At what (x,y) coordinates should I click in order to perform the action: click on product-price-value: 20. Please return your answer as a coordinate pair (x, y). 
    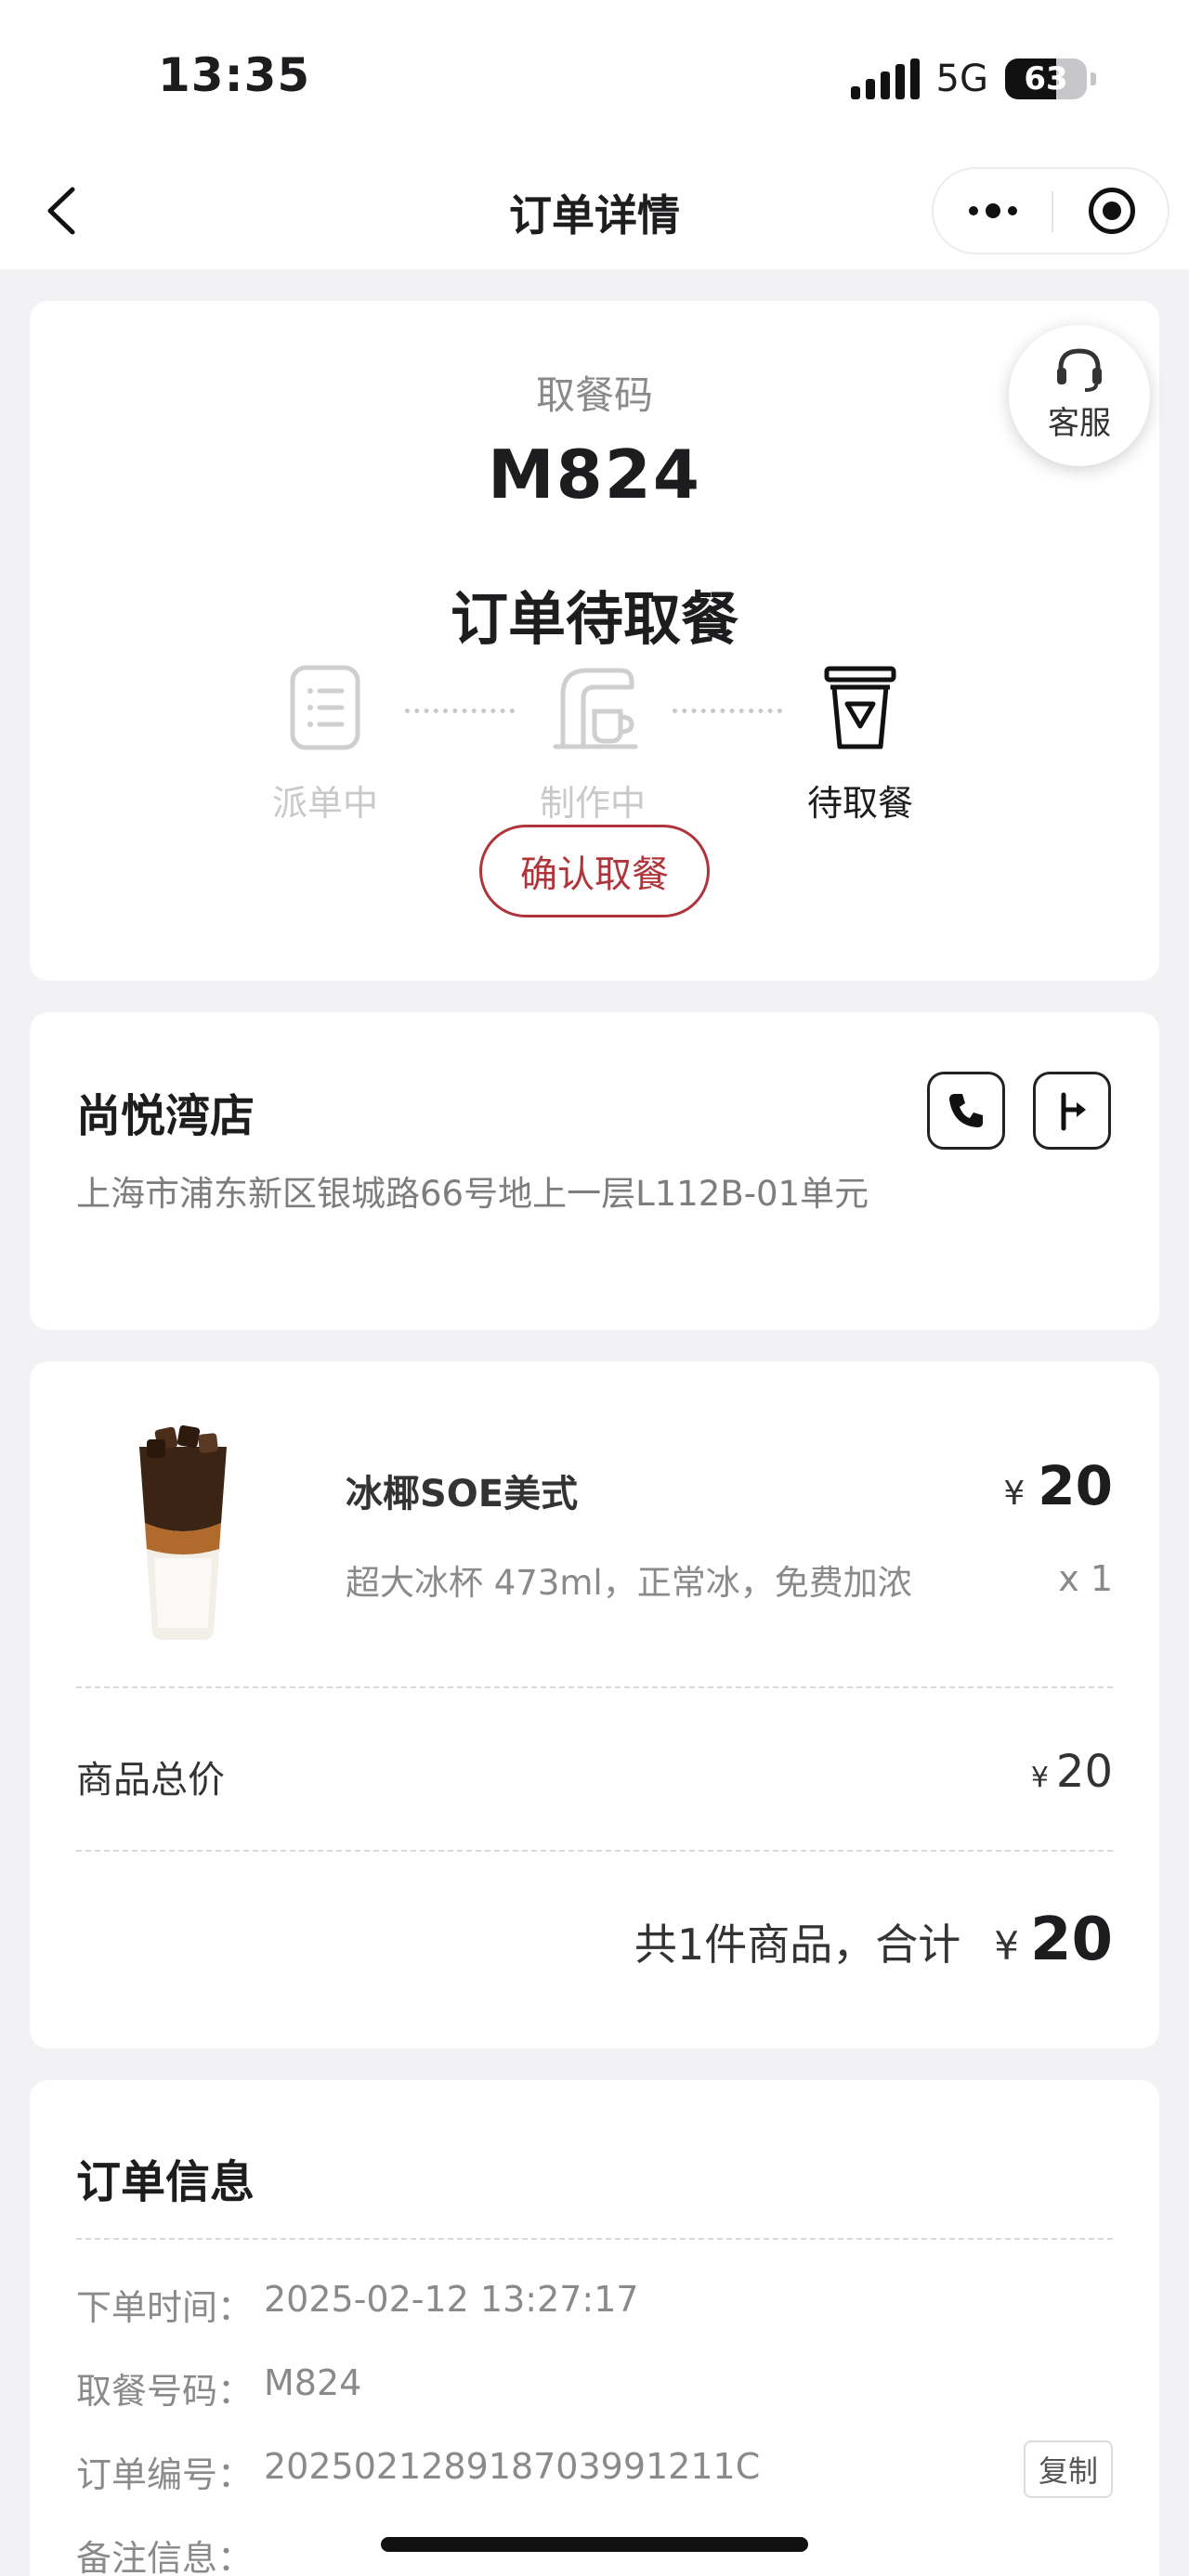
    Looking at the image, I should click on (1075, 1485).